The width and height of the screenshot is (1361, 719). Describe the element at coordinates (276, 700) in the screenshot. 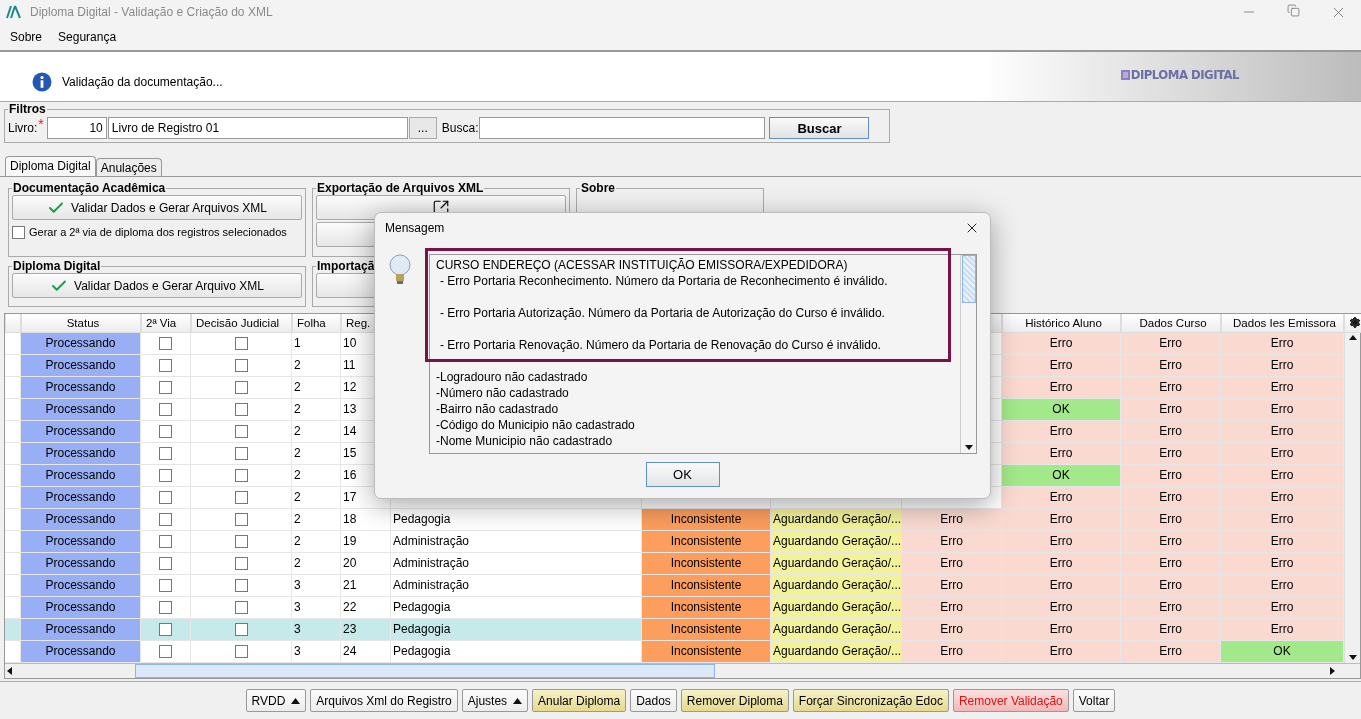

I see `action-button: RVDD` at that location.